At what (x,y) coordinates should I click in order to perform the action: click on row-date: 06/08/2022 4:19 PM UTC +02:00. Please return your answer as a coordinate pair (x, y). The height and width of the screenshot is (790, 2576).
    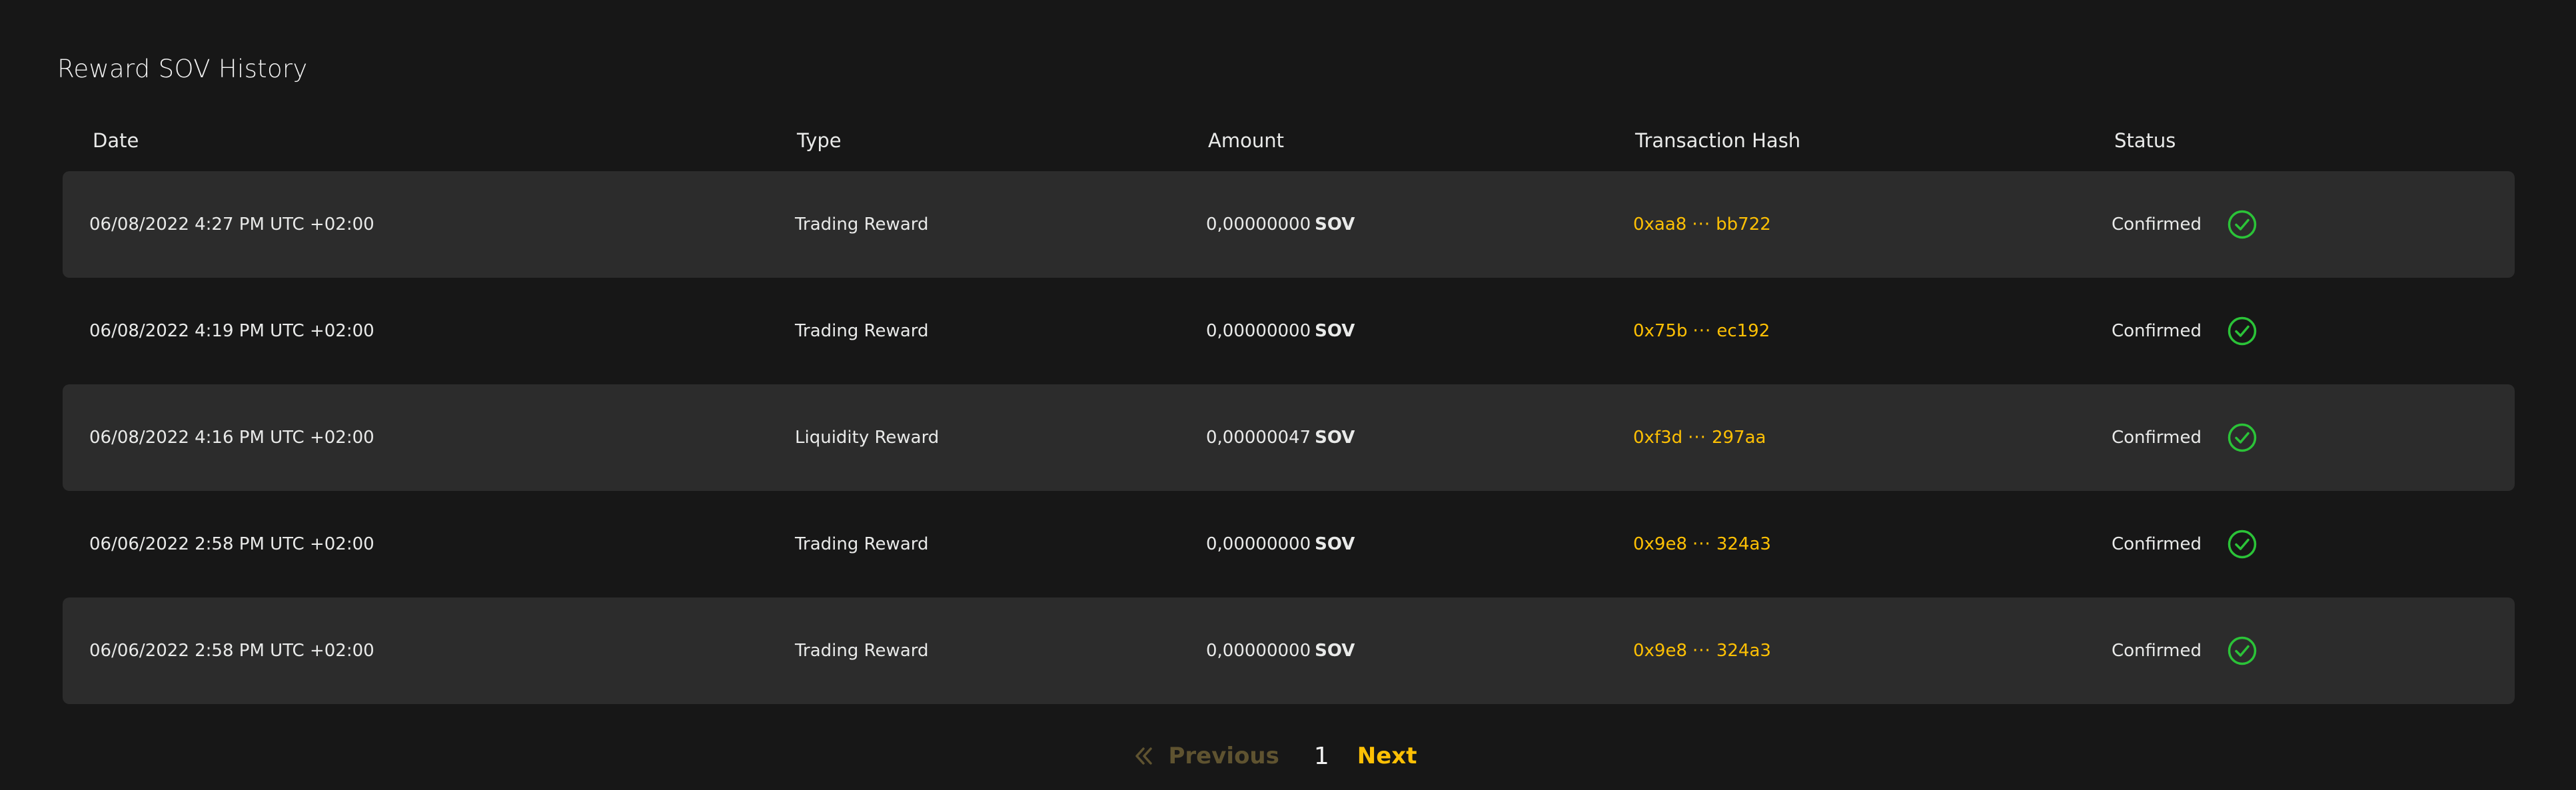
    Looking at the image, I should click on (231, 331).